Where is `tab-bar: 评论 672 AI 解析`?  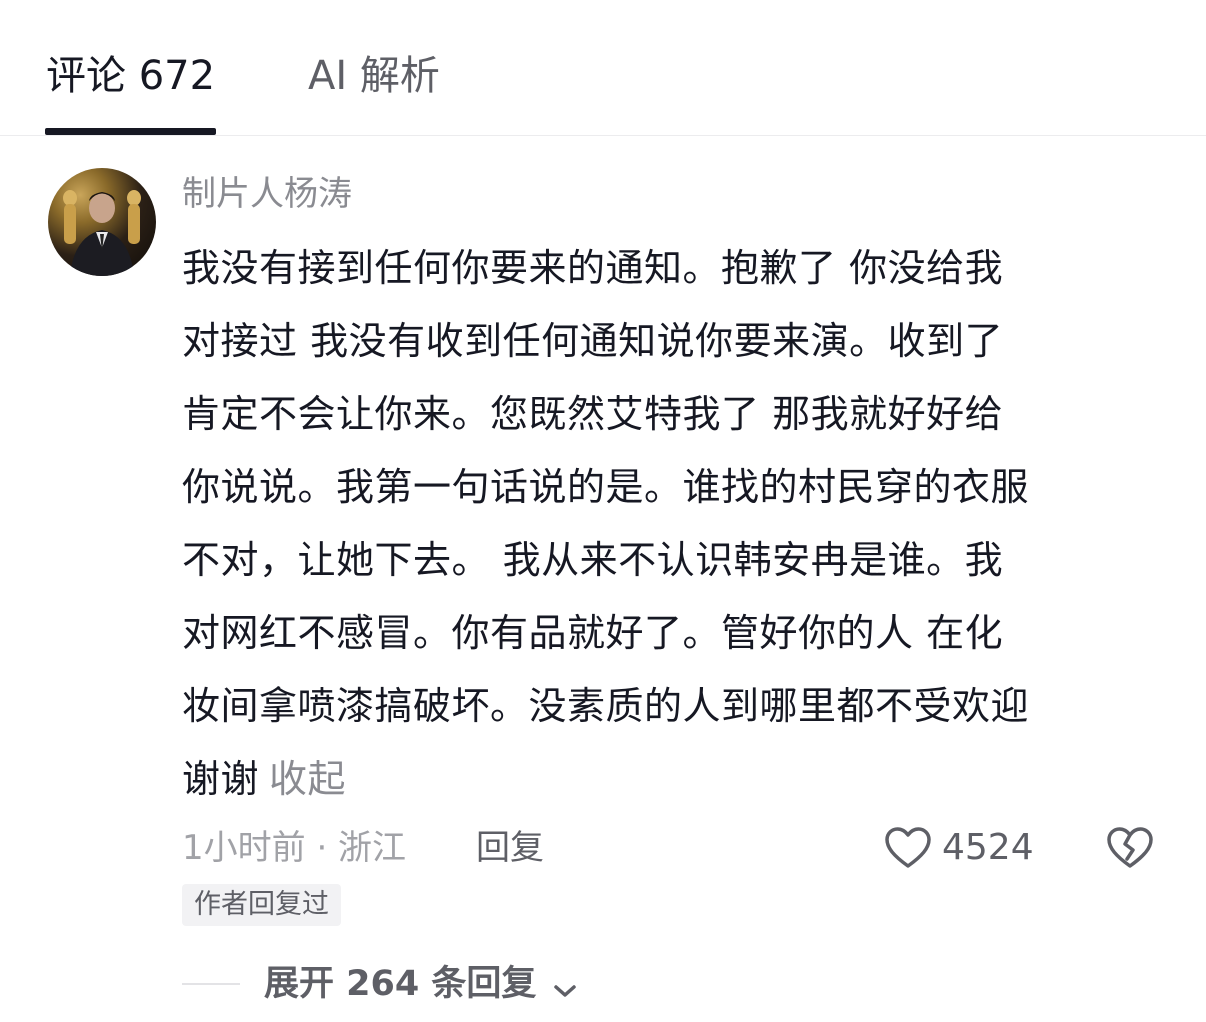 tab-bar: 评论 672 AI 解析 is located at coordinates (603, 68).